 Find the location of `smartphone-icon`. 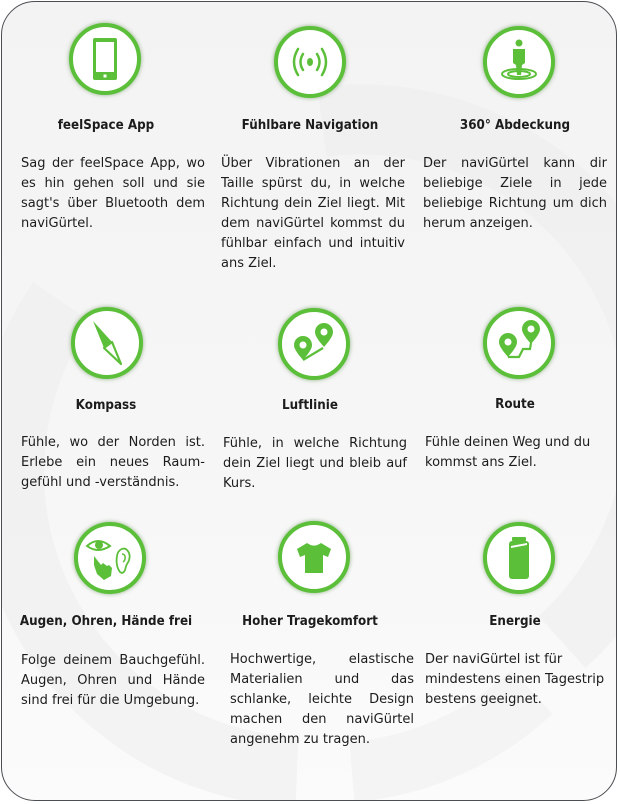

smartphone-icon is located at coordinates (105, 59).